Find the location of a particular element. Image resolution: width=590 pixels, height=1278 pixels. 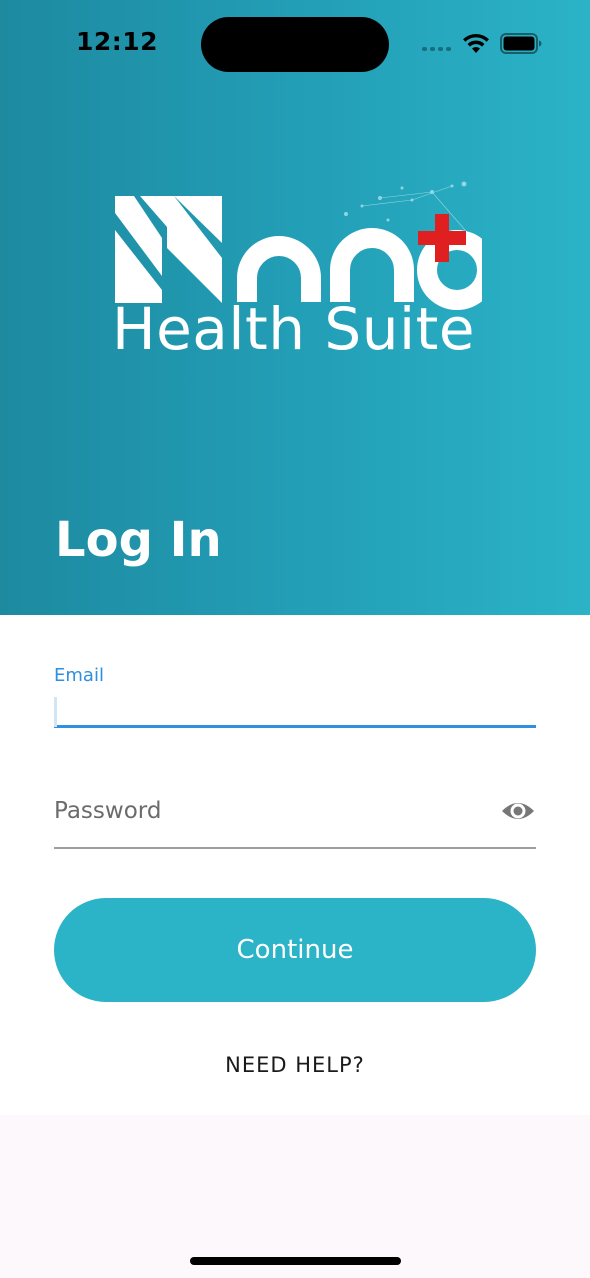

status-bar: 12:12 is located at coordinates (295, 45).